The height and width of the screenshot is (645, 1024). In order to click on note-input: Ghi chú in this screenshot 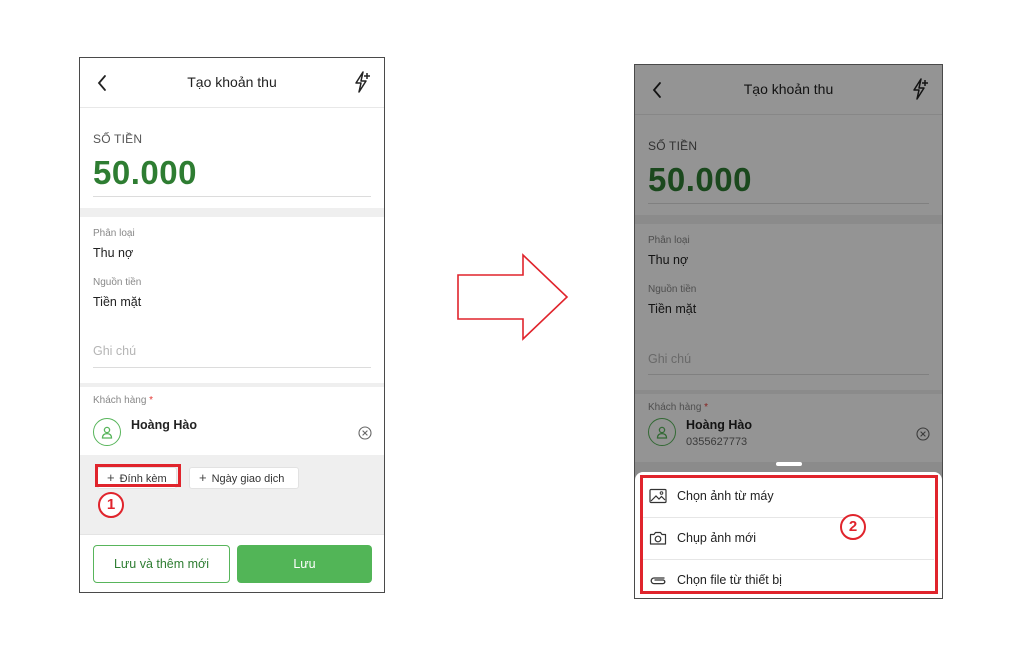, I will do `click(114, 351)`.